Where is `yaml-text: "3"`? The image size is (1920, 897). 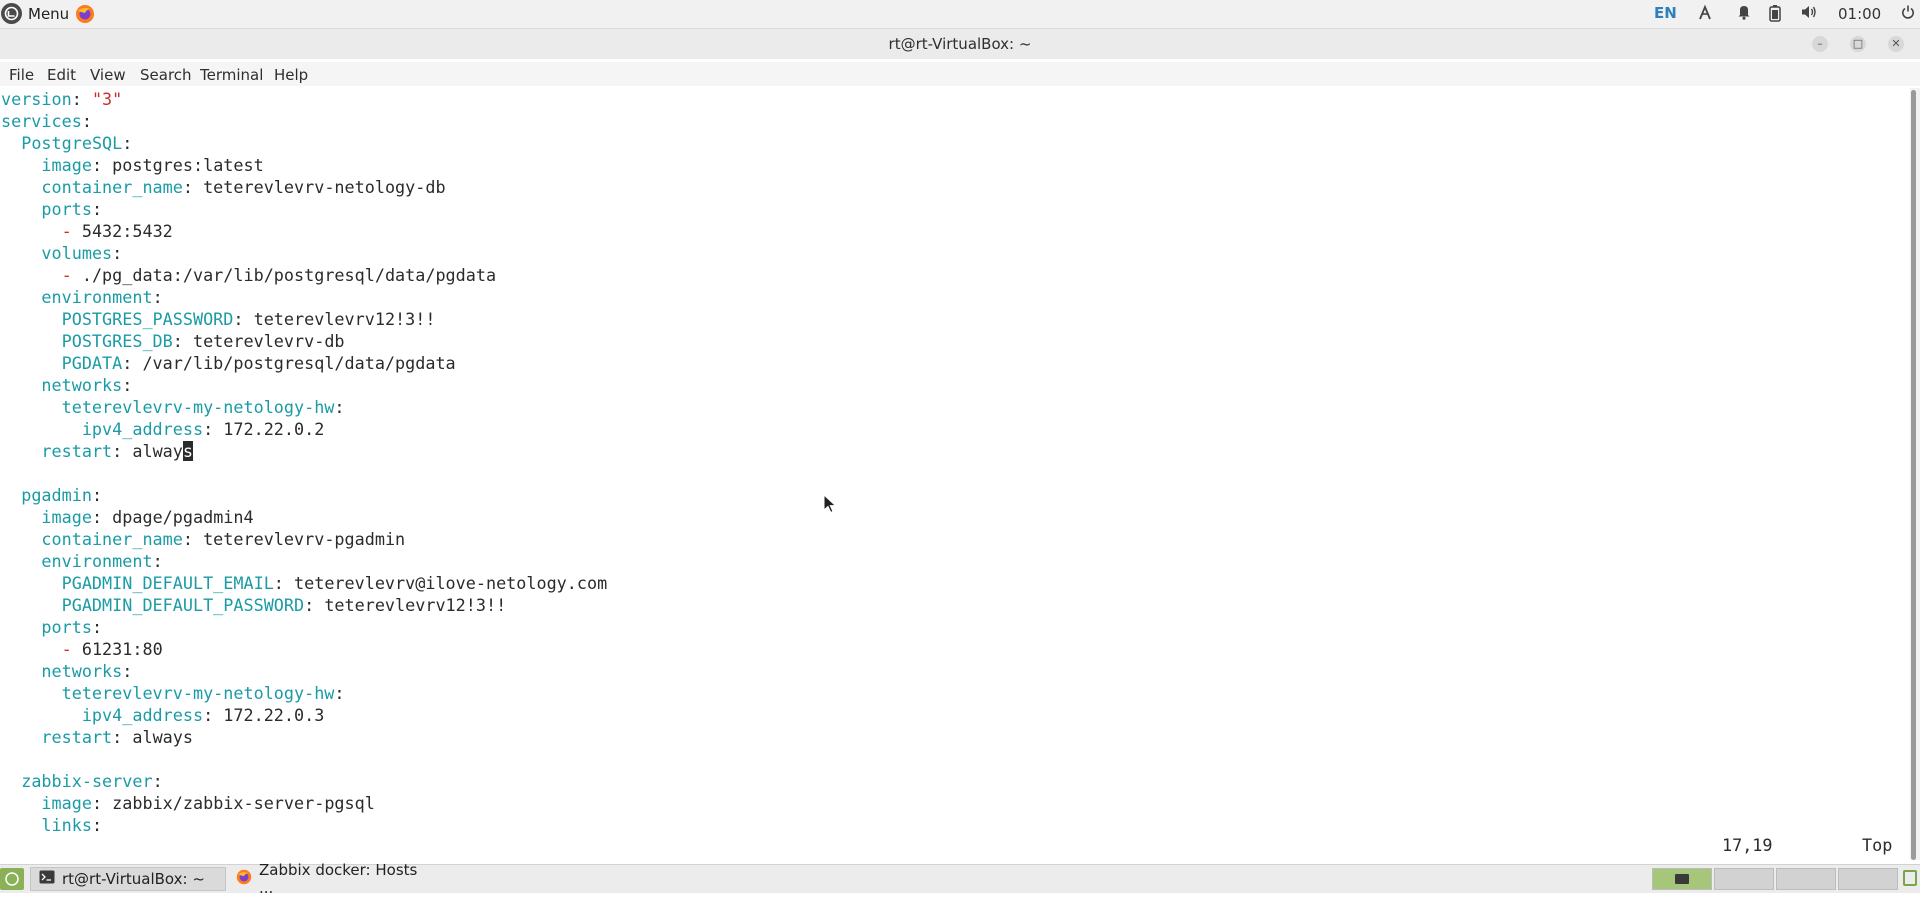 yaml-text: "3" is located at coordinates (107, 99).